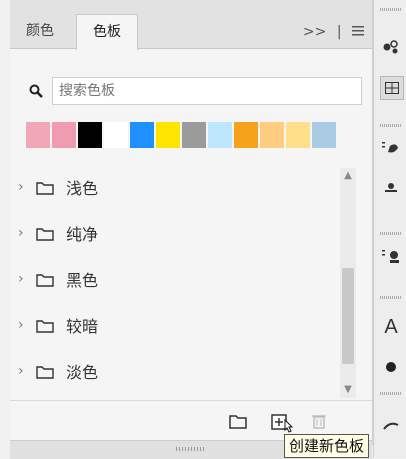  Describe the element at coordinates (180, 187) in the screenshot. I see `swatch-group-row: › 浅色` at that location.